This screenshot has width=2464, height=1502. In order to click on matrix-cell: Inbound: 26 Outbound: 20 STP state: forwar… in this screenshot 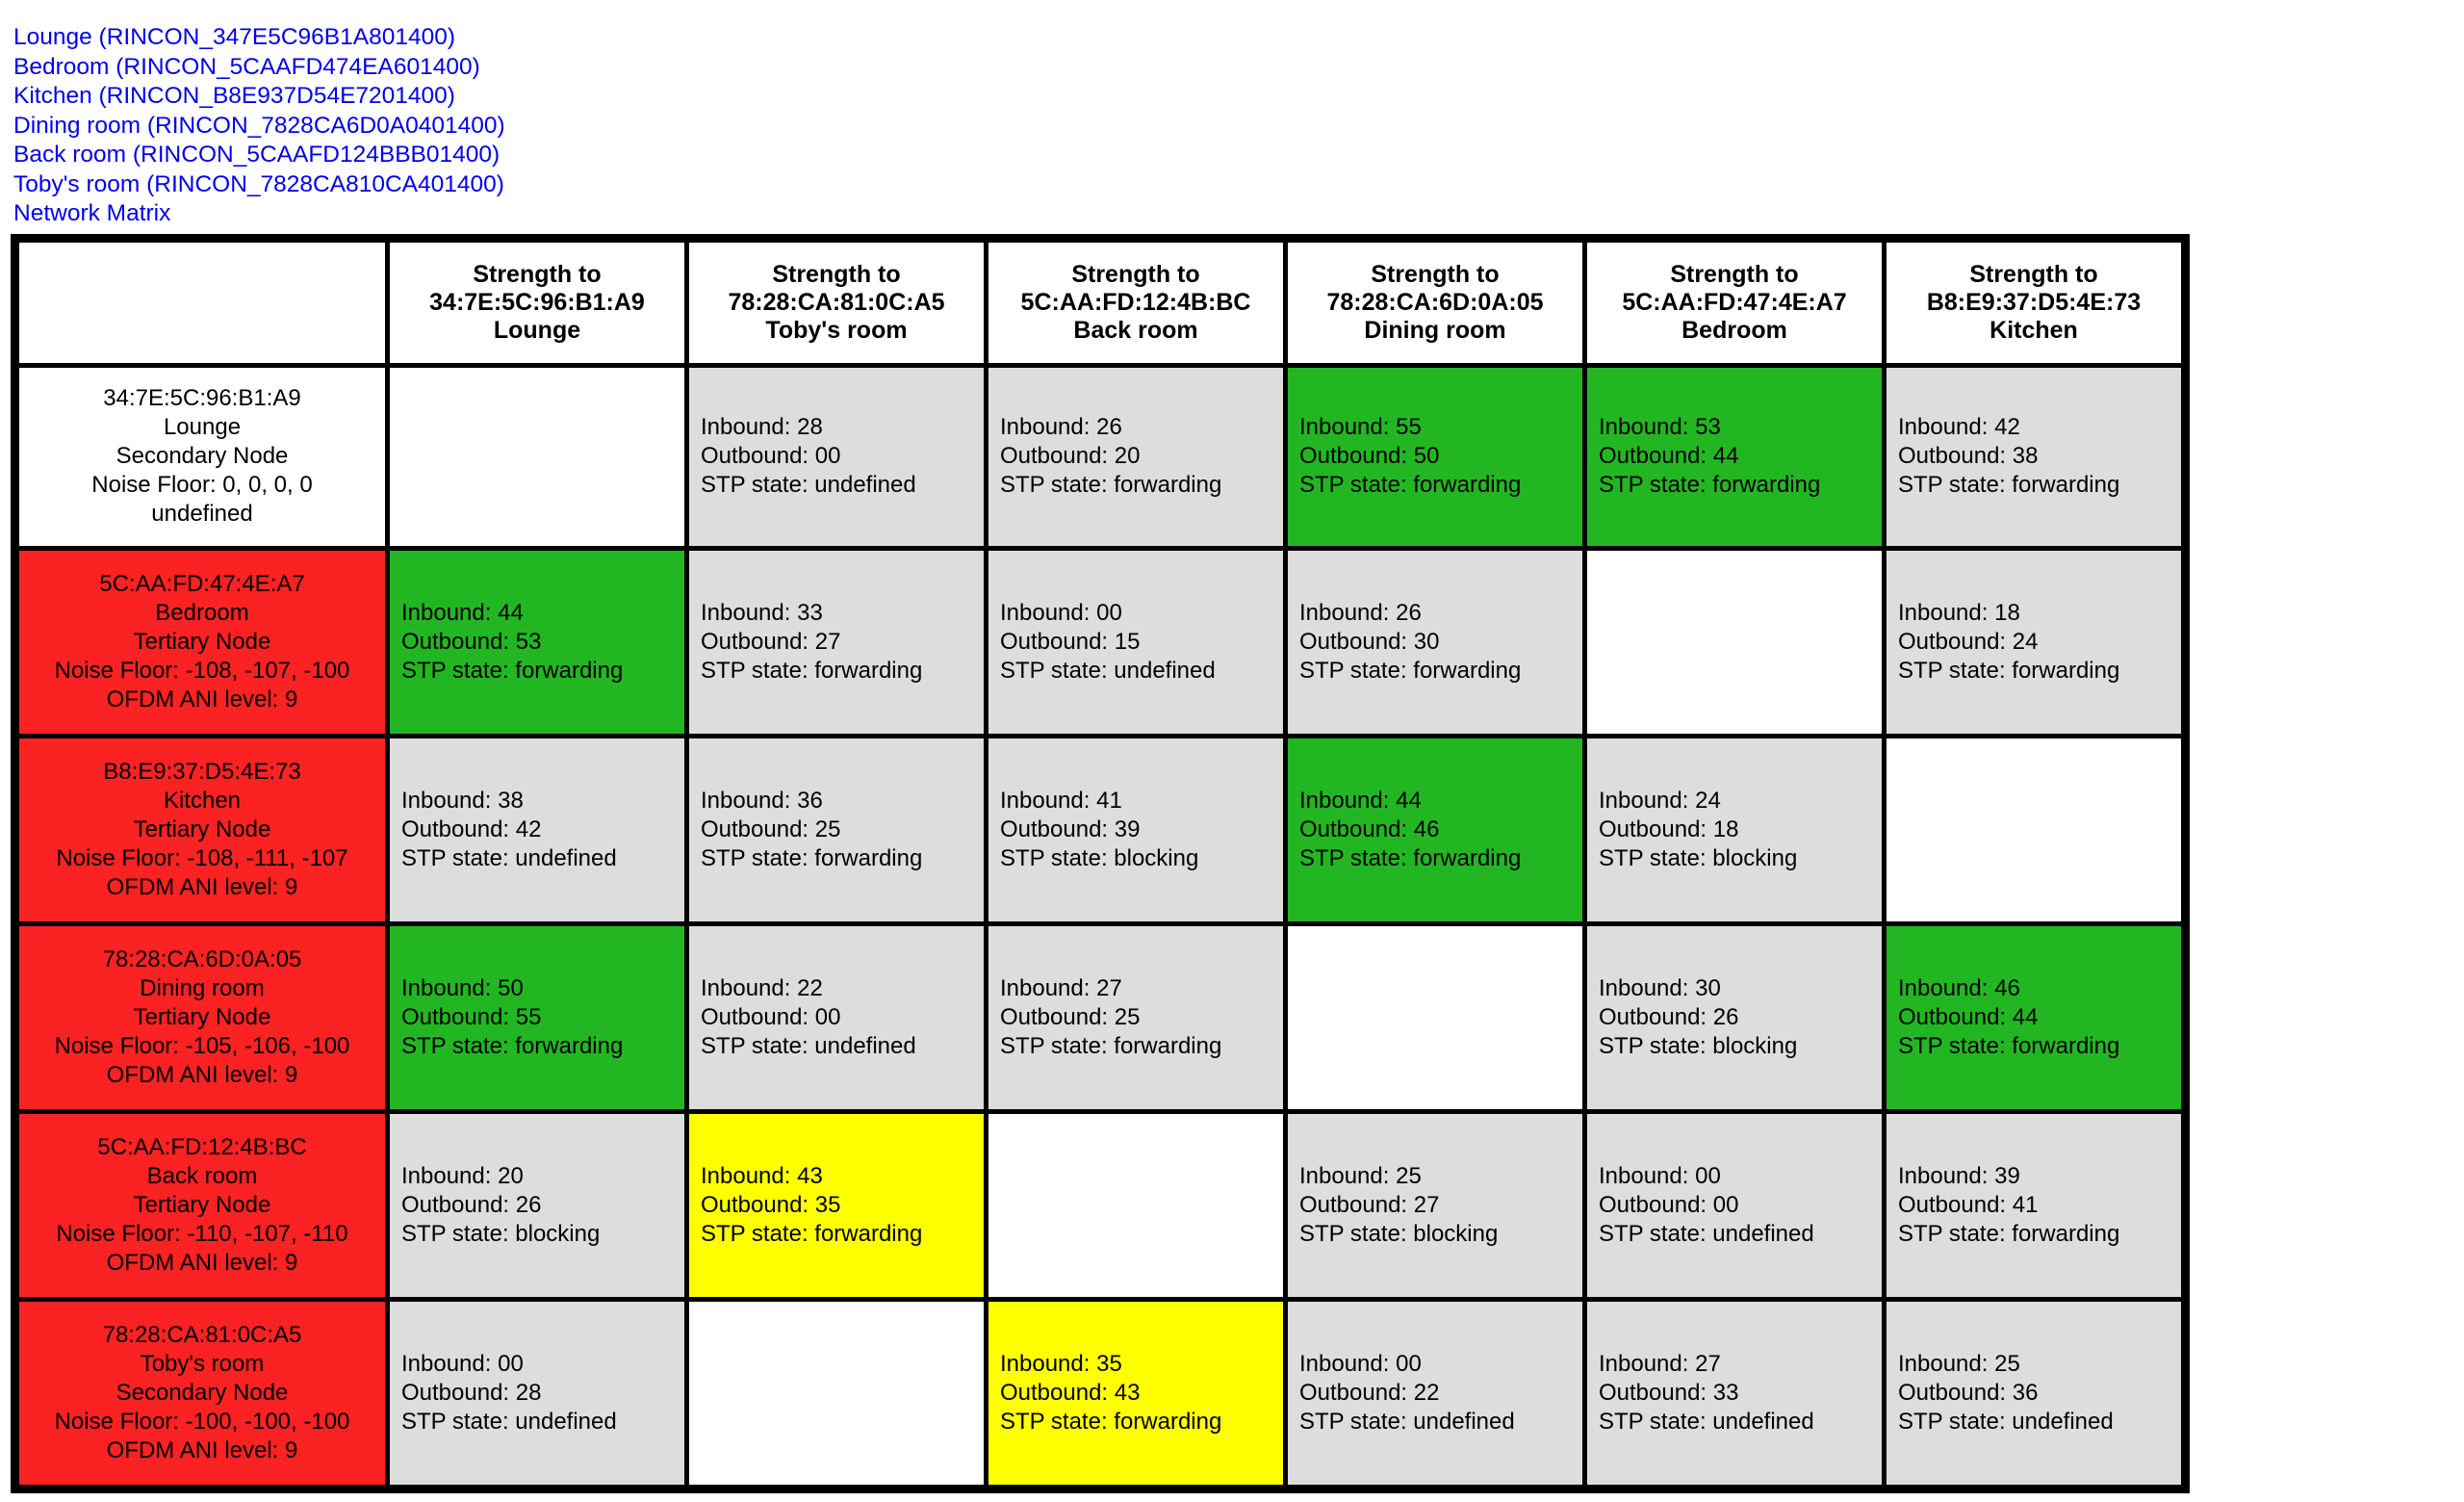, I will do `click(1135, 456)`.